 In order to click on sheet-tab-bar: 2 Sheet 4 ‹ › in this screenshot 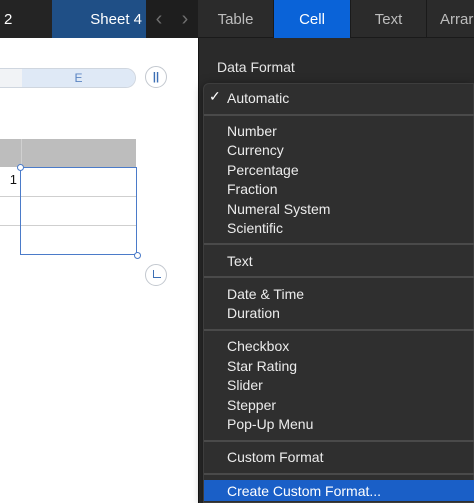, I will do `click(99, 19)`.